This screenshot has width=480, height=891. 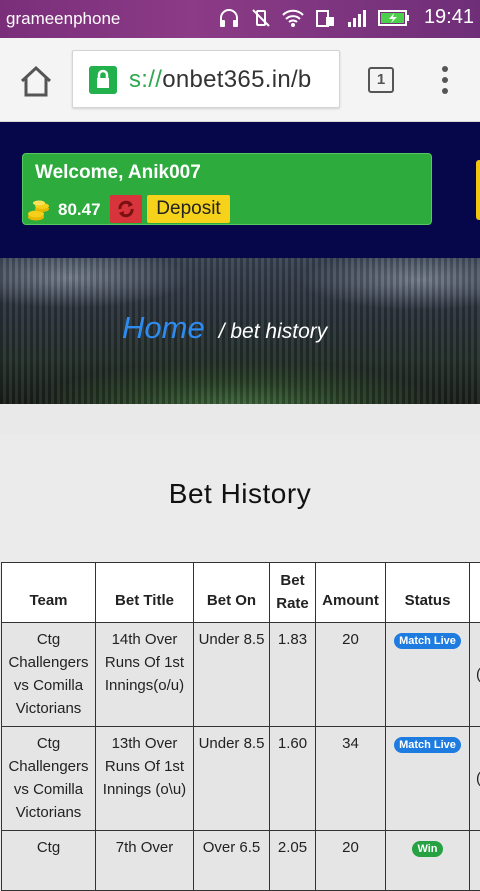 What do you see at coordinates (381, 80) in the screenshot?
I see `tab-switcher-button: 1` at bounding box center [381, 80].